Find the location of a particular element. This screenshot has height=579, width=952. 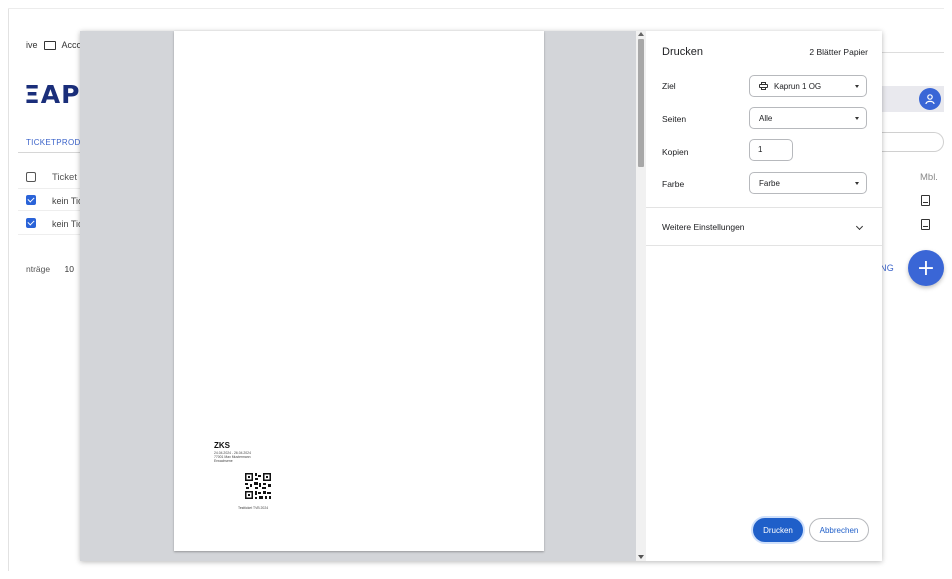

destination-select: Kaprun 1 OG is located at coordinates (808, 86).